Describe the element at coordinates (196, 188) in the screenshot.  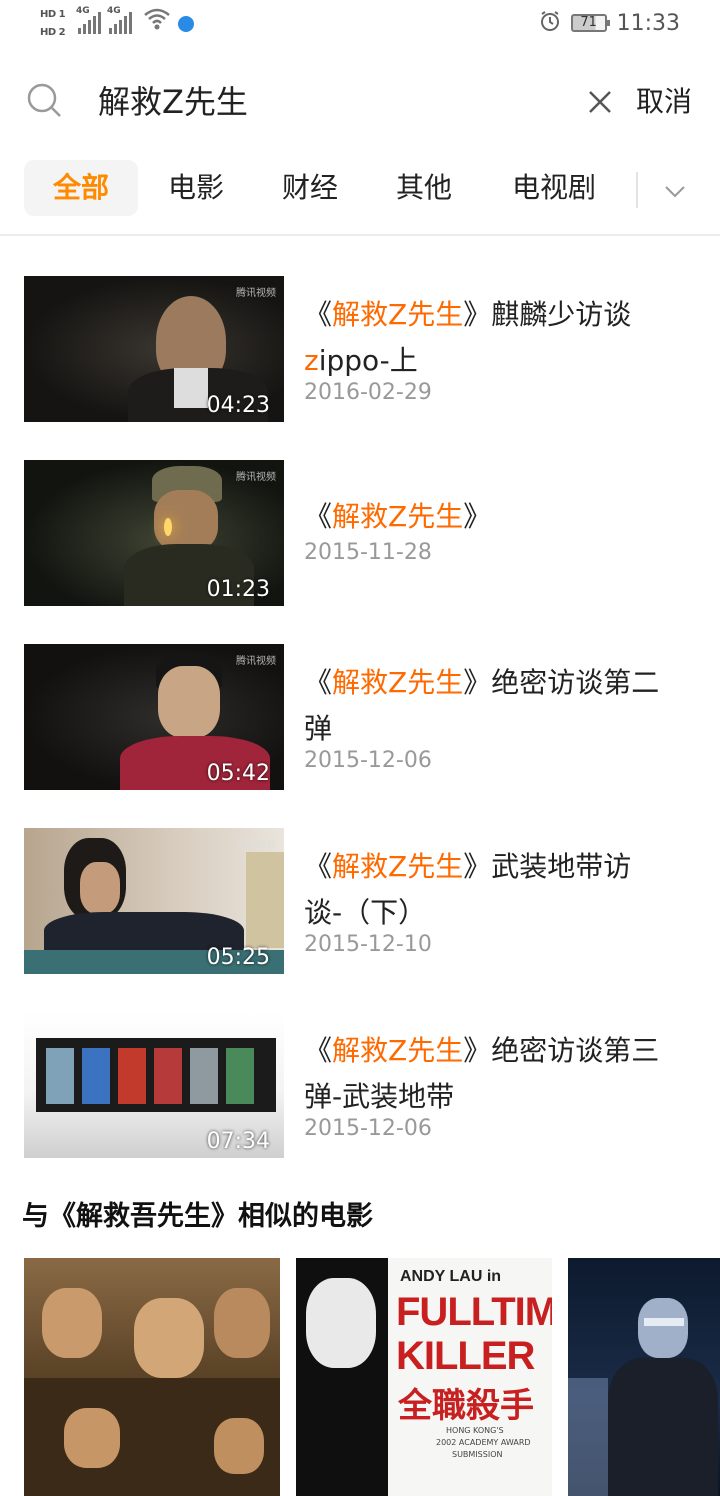
I see `tab-movie: 电影` at that location.